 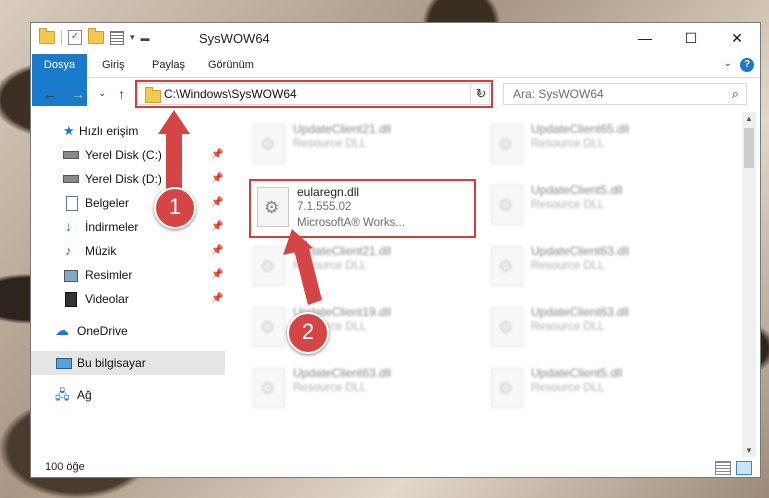 I want to click on annotation-arrows, so click(x=240, y=207).